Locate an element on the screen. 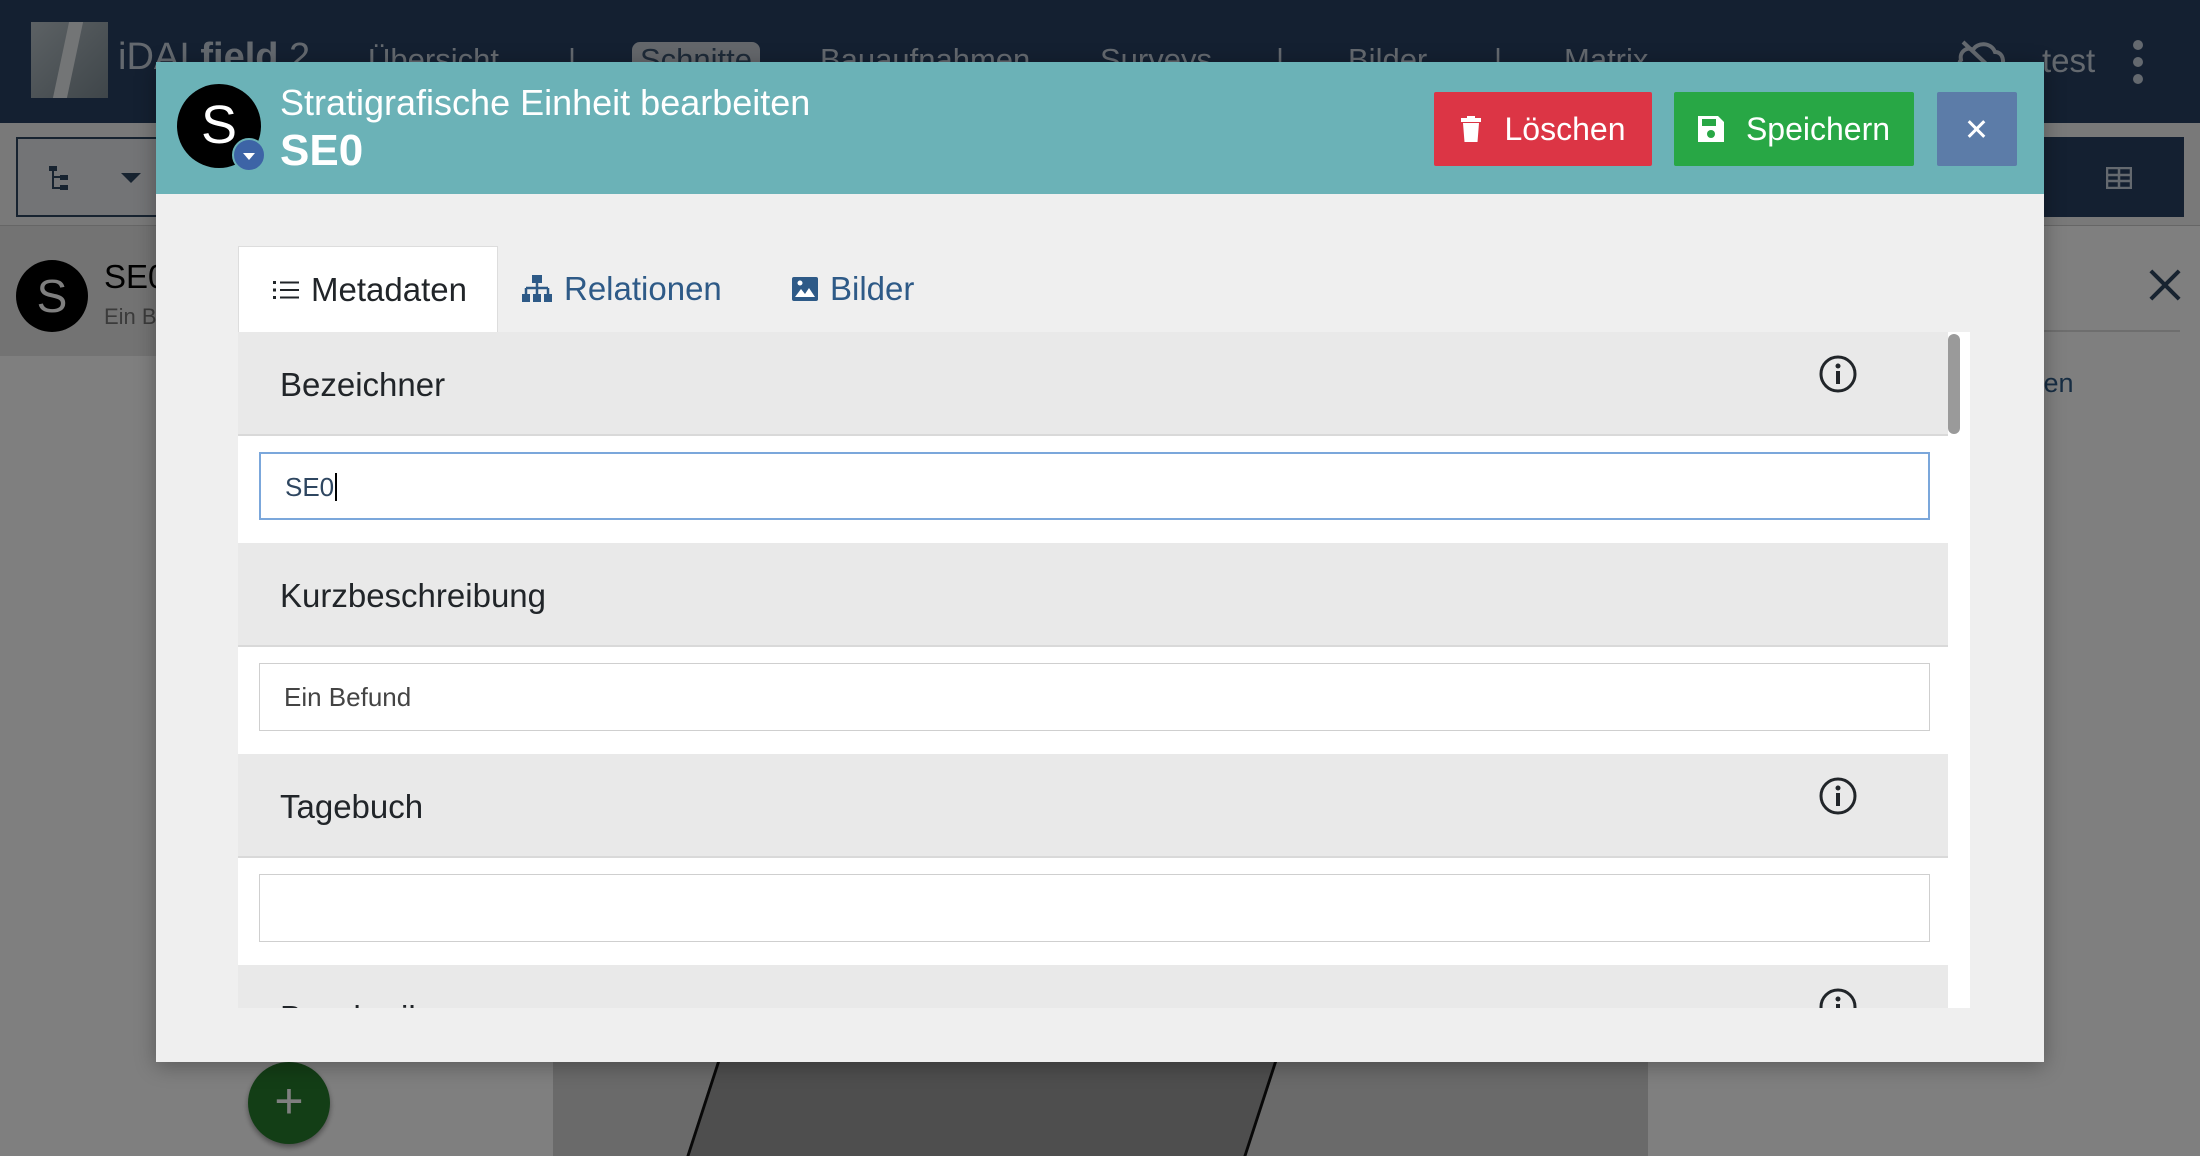 Image resolution: width=2200 pixels, height=1156 pixels. list-icon is located at coordinates (286, 289).